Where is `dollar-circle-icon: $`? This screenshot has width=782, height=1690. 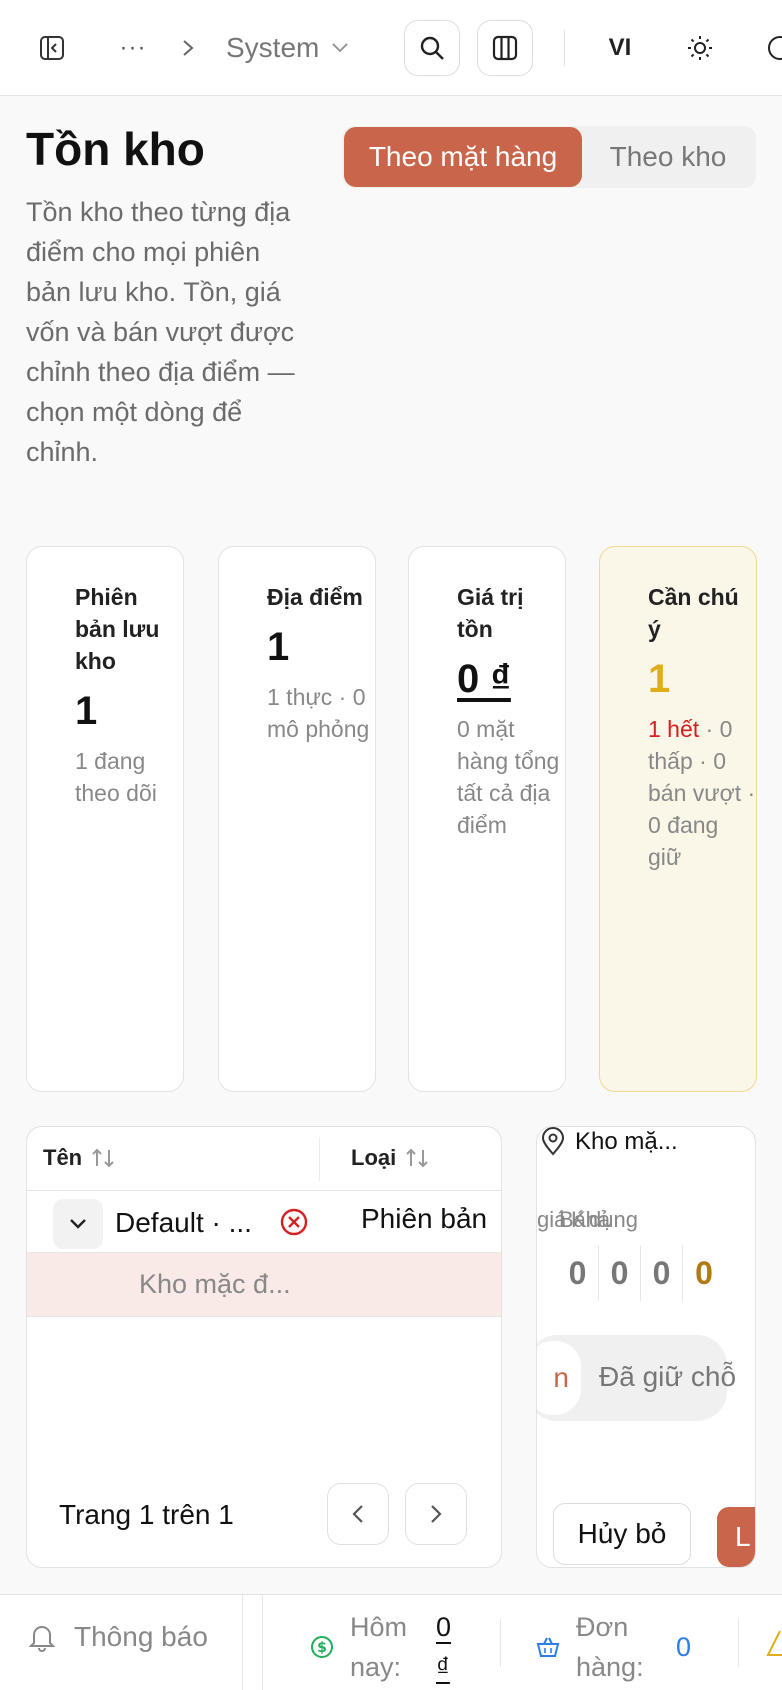 dollar-circle-icon: $ is located at coordinates (322, 1647).